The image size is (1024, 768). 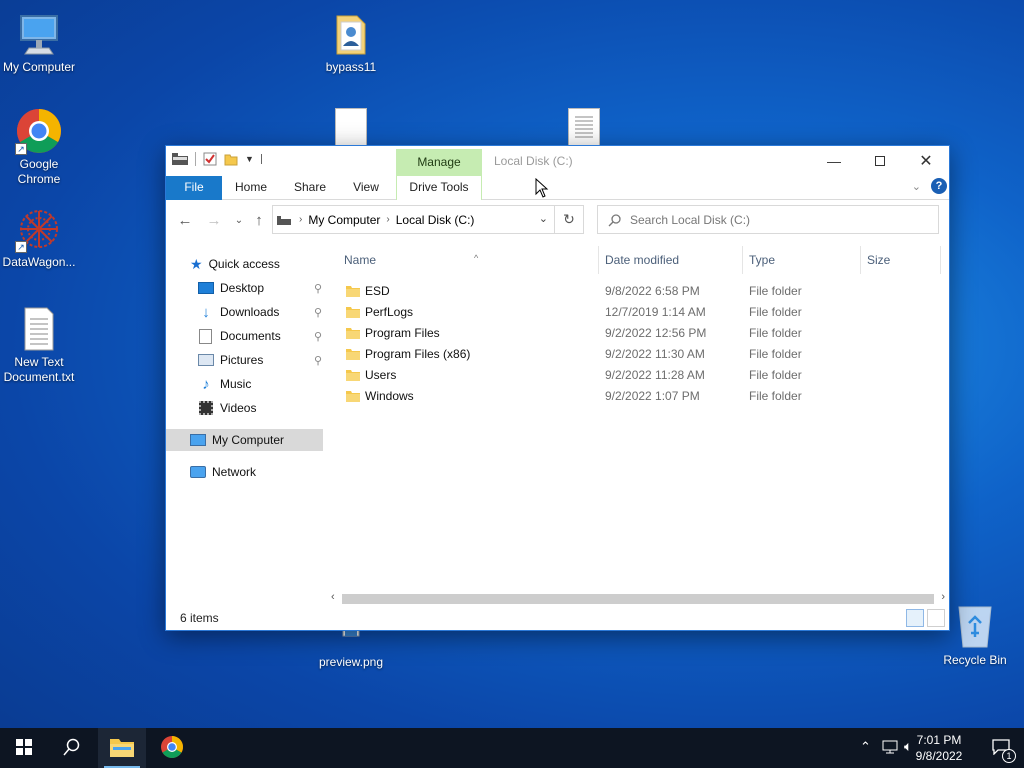 I want to click on sidebar-item-desktop: Desktop ⚲, so click(x=260, y=288).